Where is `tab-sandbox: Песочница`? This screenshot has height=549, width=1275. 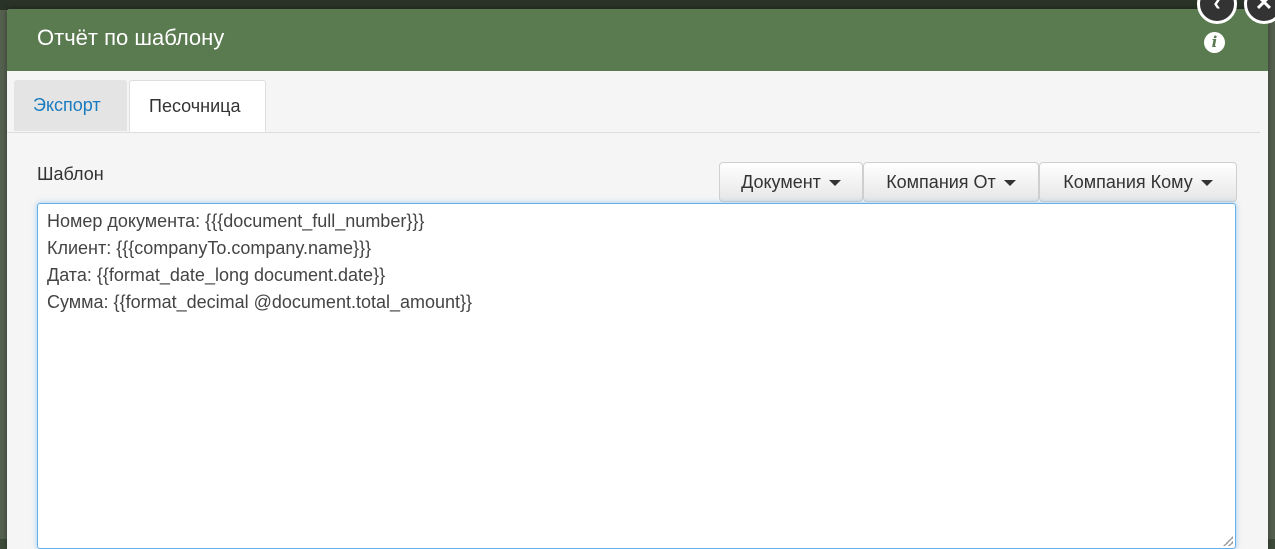 tab-sandbox: Песочница is located at coordinates (197, 106).